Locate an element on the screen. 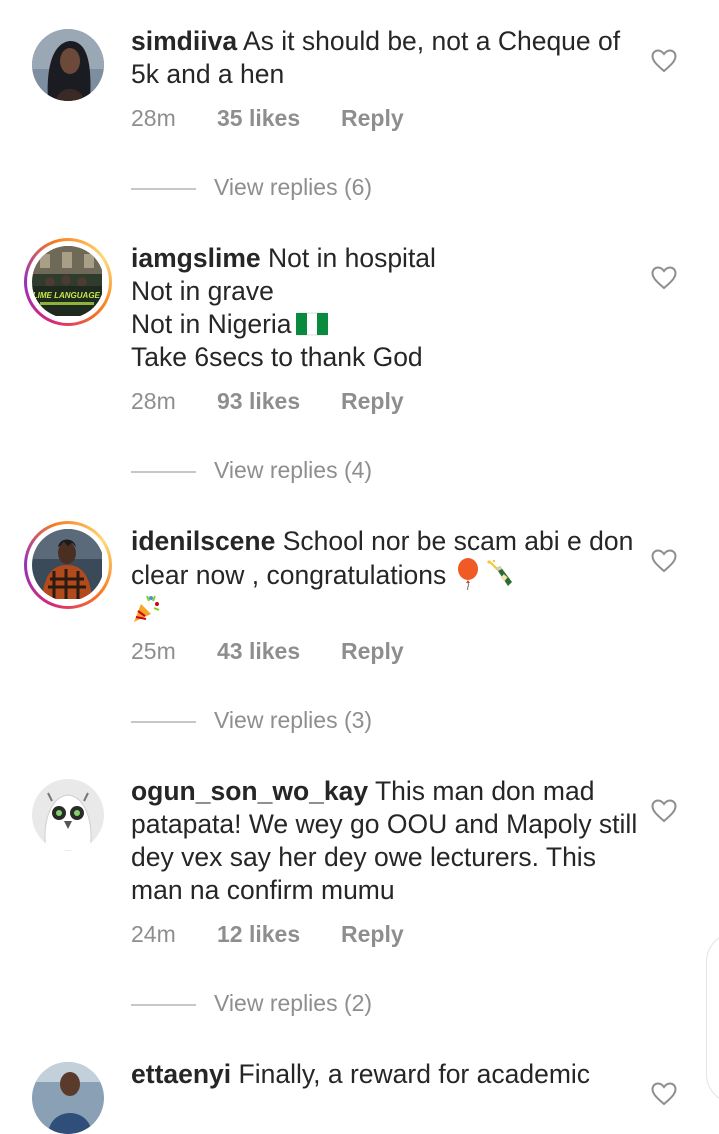 The width and height of the screenshot is (719, 1134). view-replies-label: View replies (4) is located at coordinates (293, 470).